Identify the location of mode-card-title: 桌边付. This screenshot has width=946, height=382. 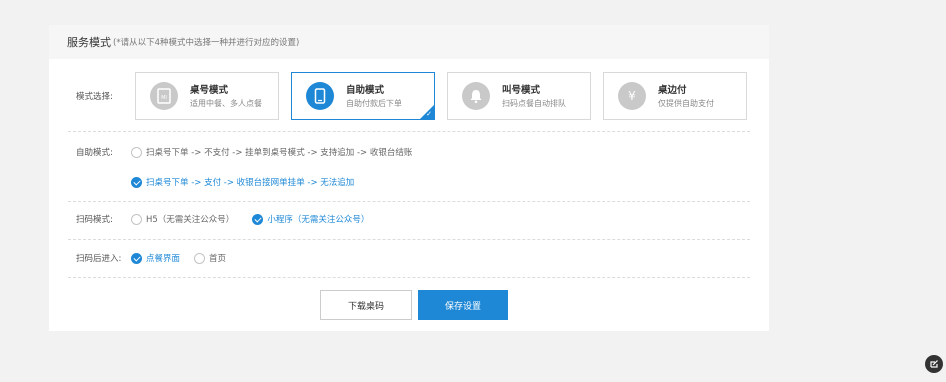
(672, 90).